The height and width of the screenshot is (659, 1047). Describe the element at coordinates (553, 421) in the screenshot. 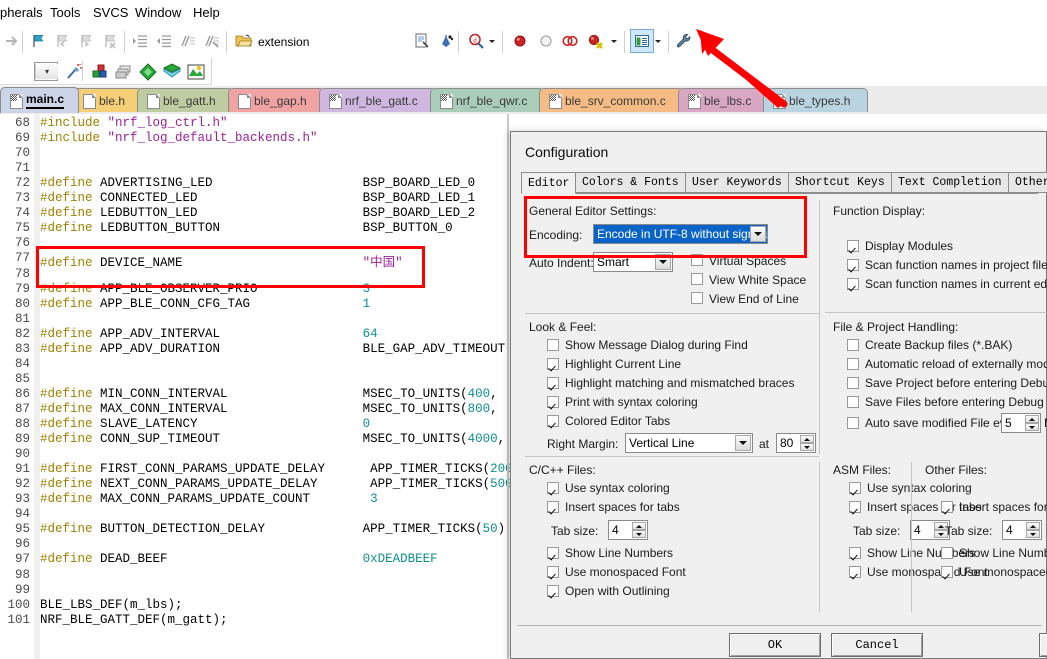

I see `checkbox-colored-editor-tabs` at that location.